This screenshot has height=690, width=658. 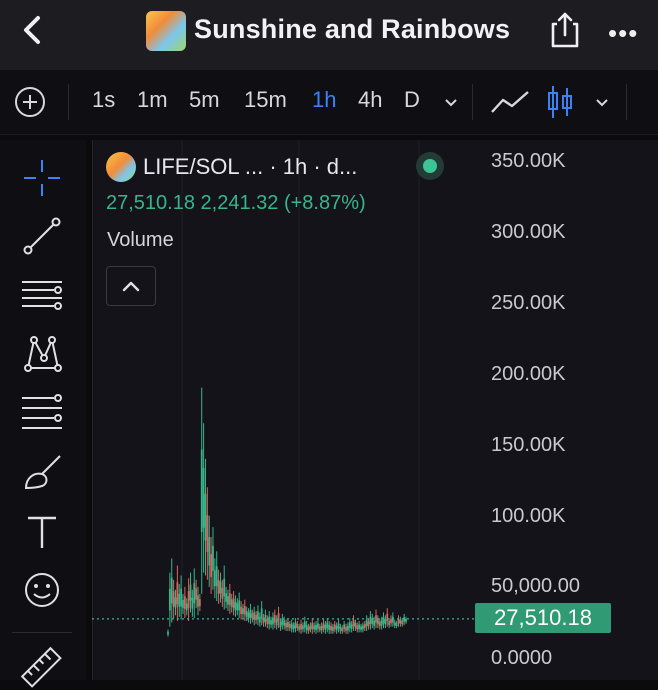 I want to click on fib-retracement-icon, so click(x=42, y=412).